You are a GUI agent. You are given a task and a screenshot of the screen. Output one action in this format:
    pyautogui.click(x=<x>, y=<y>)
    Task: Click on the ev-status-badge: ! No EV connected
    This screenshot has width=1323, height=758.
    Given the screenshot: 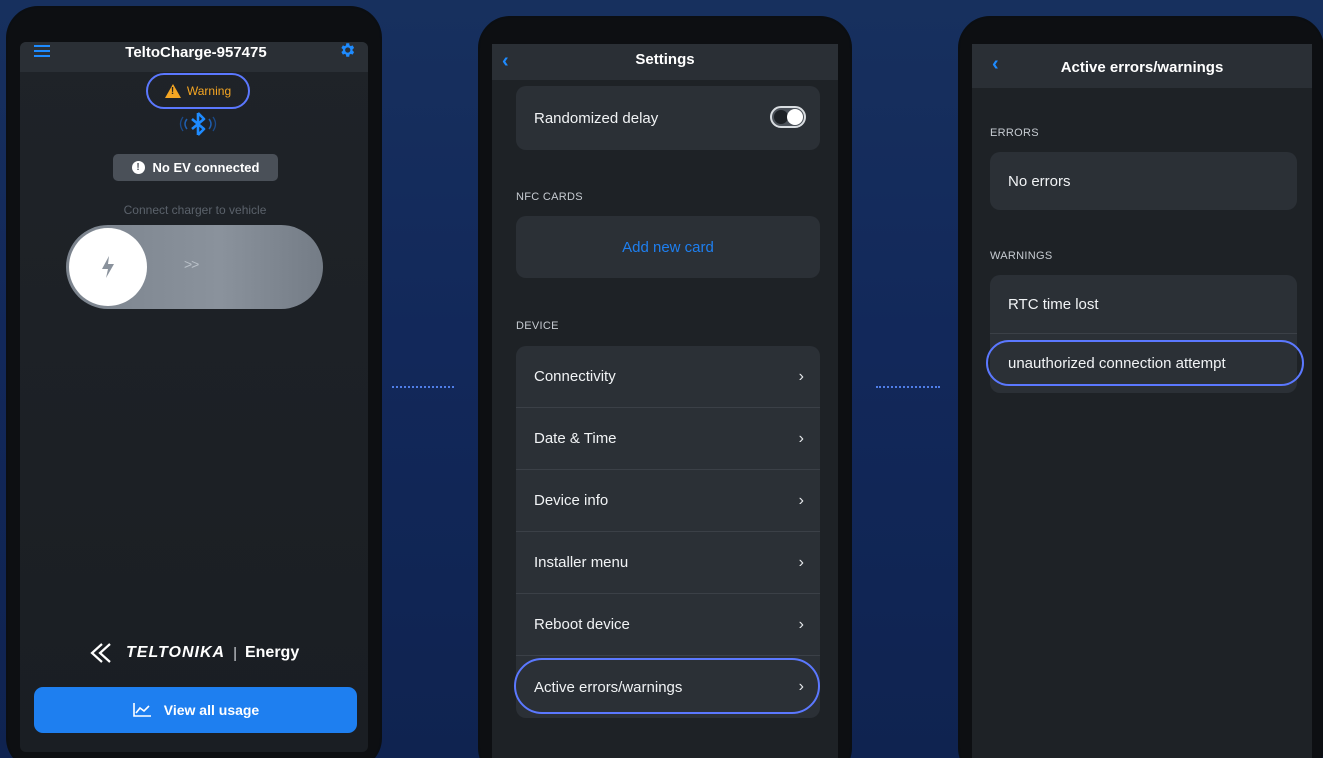 What is the action you would take?
    pyautogui.click(x=195, y=167)
    